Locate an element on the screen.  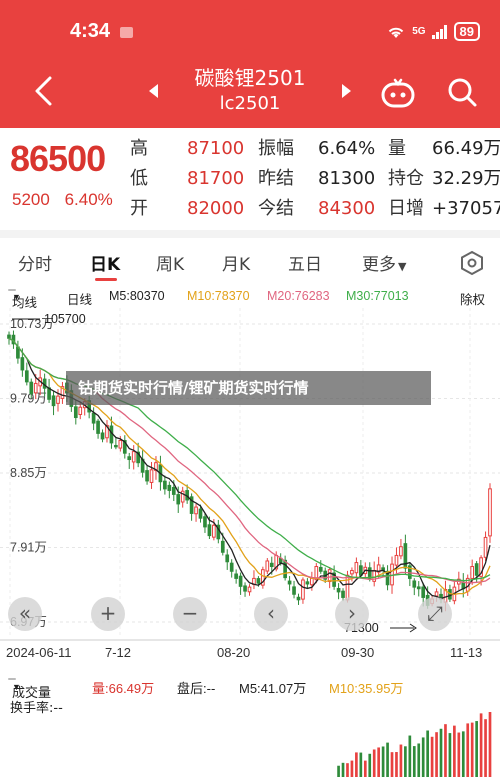
active-tab-indicator is located at coordinates (106, 279).